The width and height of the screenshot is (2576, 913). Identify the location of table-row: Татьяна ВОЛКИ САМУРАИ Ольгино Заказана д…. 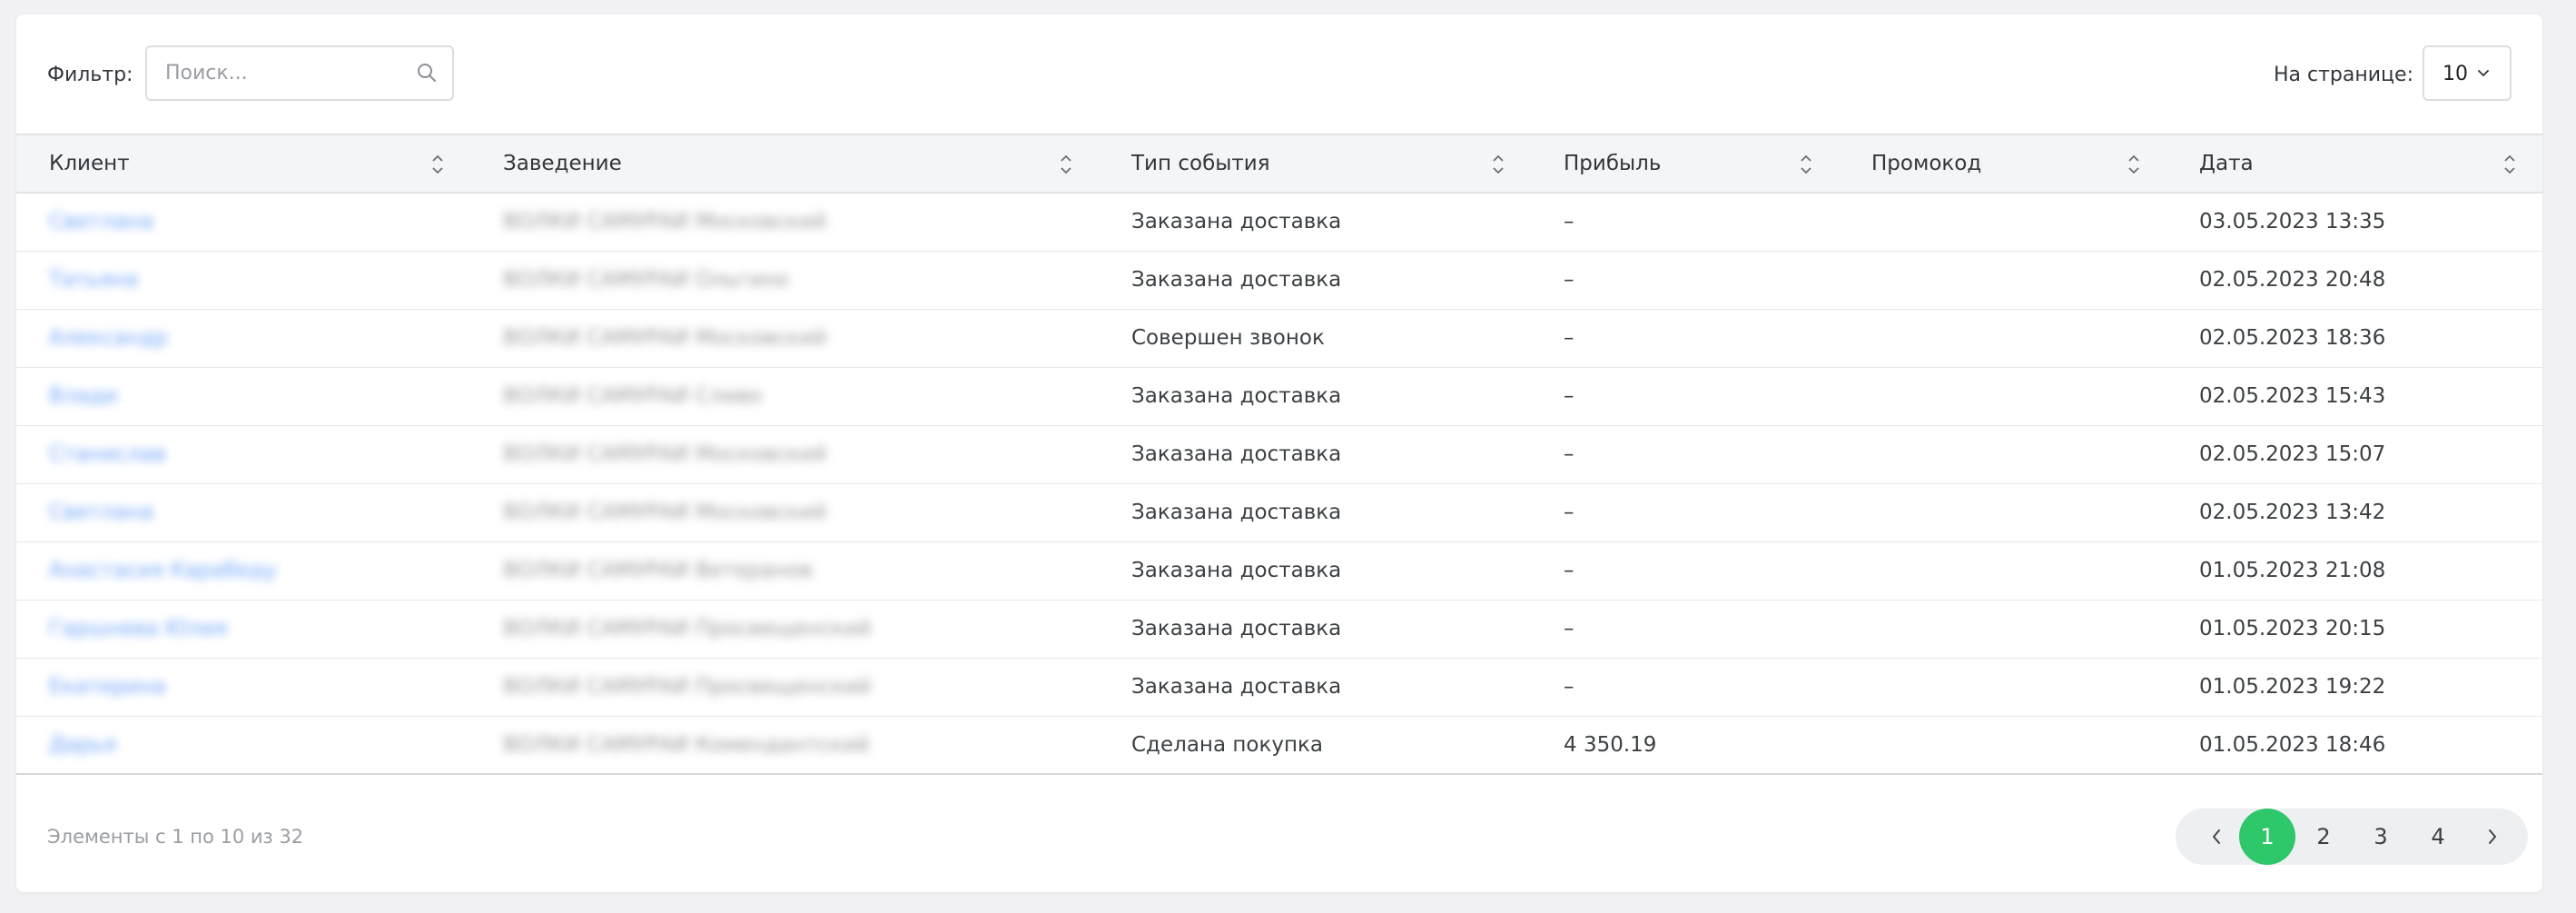
(1279, 280).